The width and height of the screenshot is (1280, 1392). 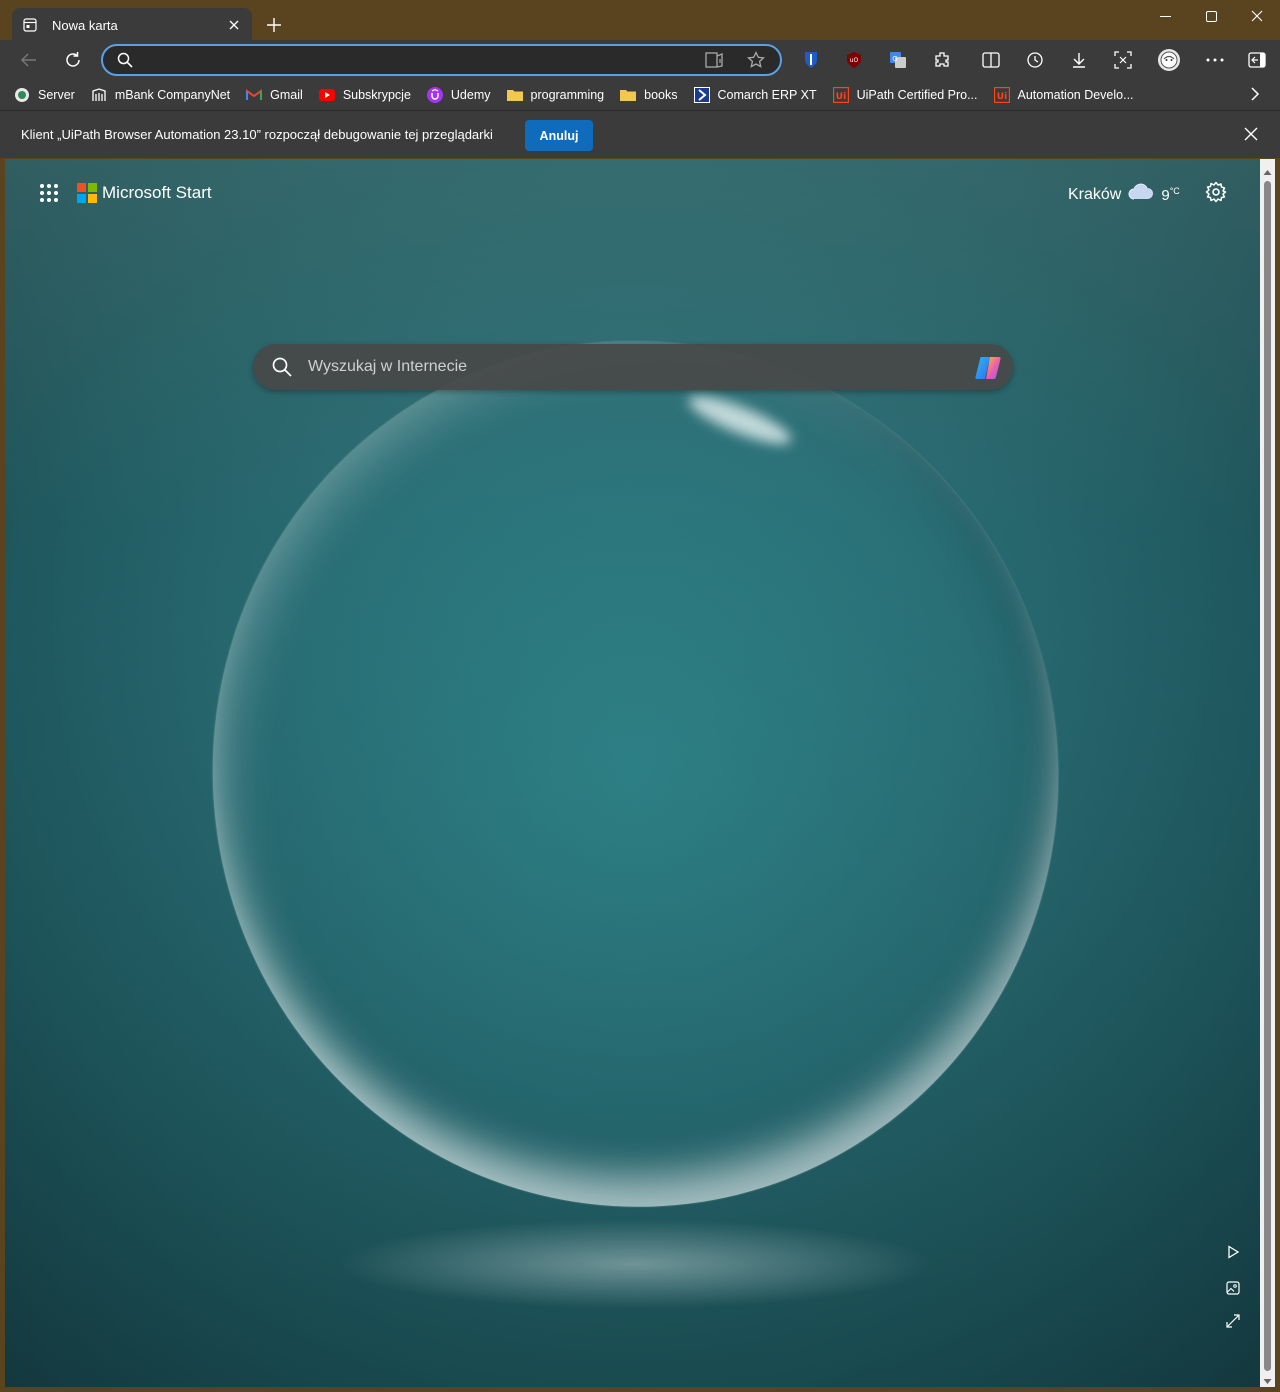 What do you see at coordinates (274, 25) in the screenshot?
I see `new-tab-button` at bounding box center [274, 25].